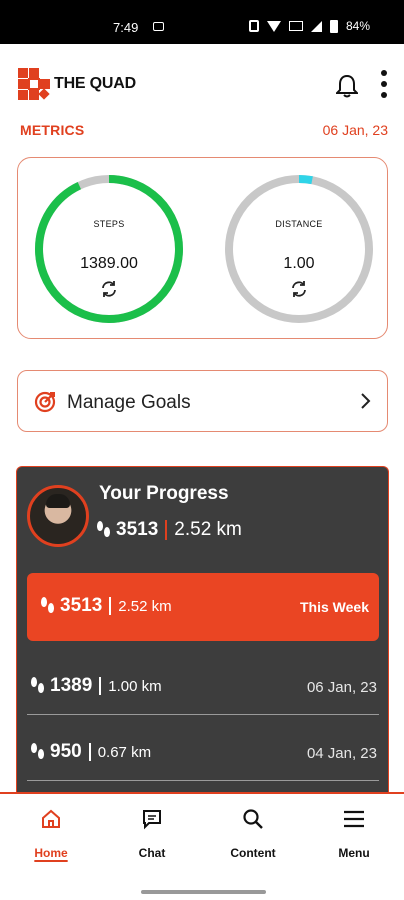 The height and width of the screenshot is (900, 404). I want to click on gesture-home-bar, so click(203, 892).